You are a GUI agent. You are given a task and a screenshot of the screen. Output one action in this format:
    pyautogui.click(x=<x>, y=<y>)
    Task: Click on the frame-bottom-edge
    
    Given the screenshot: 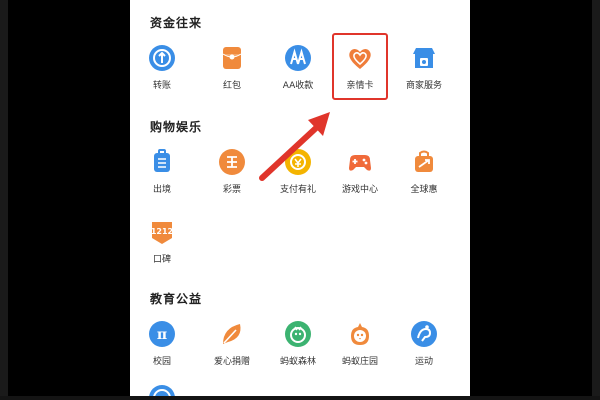 What is the action you would take?
    pyautogui.click(x=300, y=398)
    